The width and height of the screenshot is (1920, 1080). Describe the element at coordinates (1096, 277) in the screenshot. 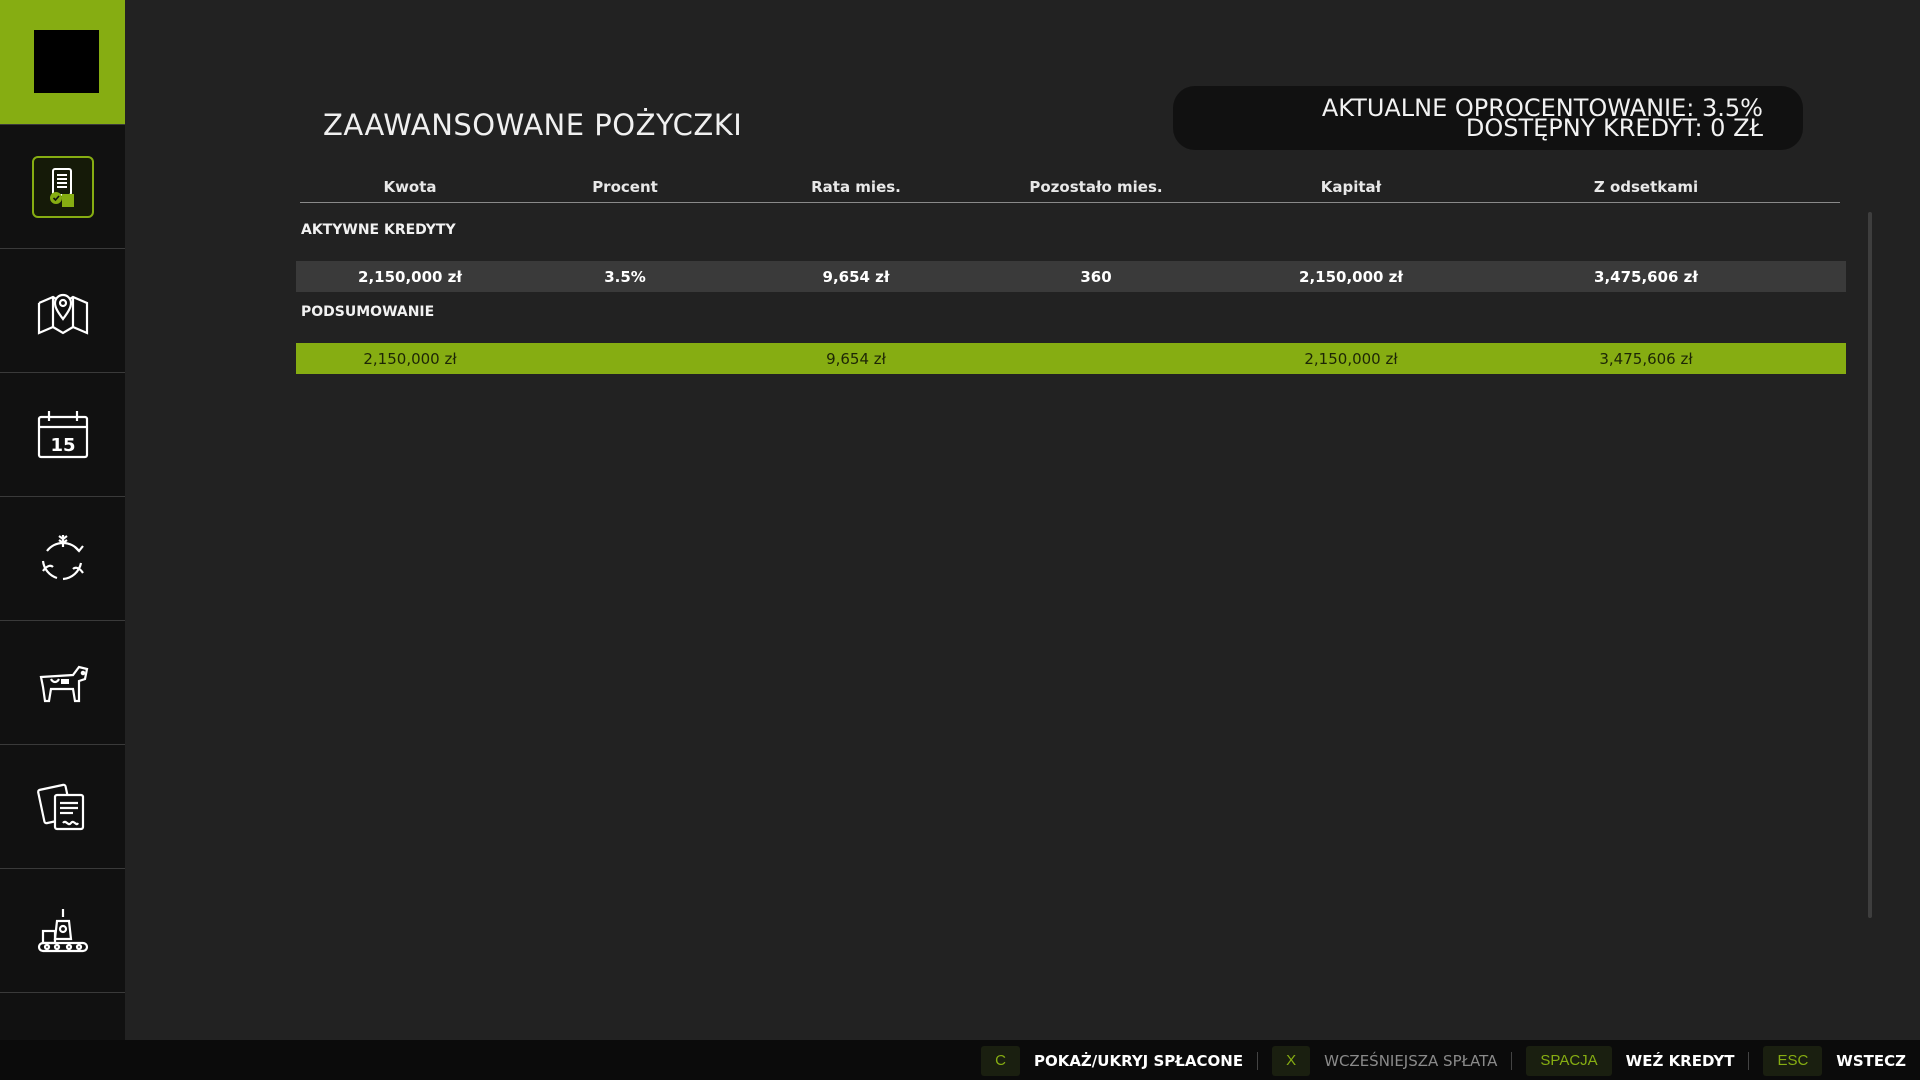

I see `cell-months-left: 360` at that location.